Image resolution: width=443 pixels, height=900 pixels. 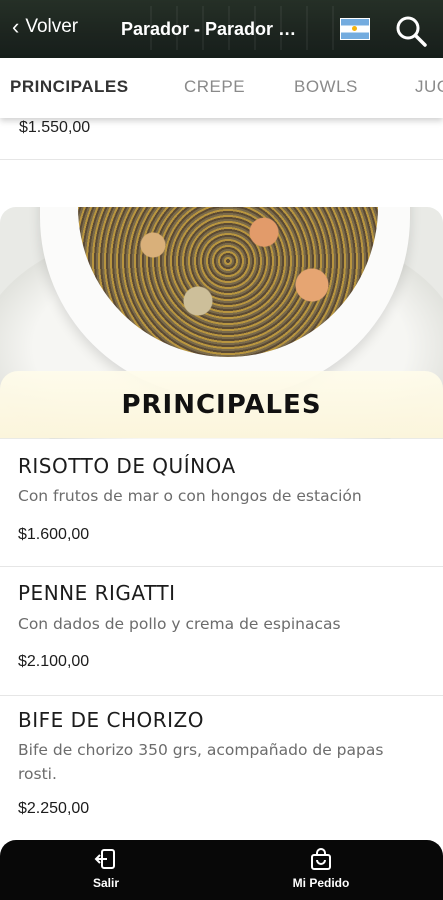 I want to click on item-description: Con dados de pollo y crema de espinacas, so click(x=179, y=624).